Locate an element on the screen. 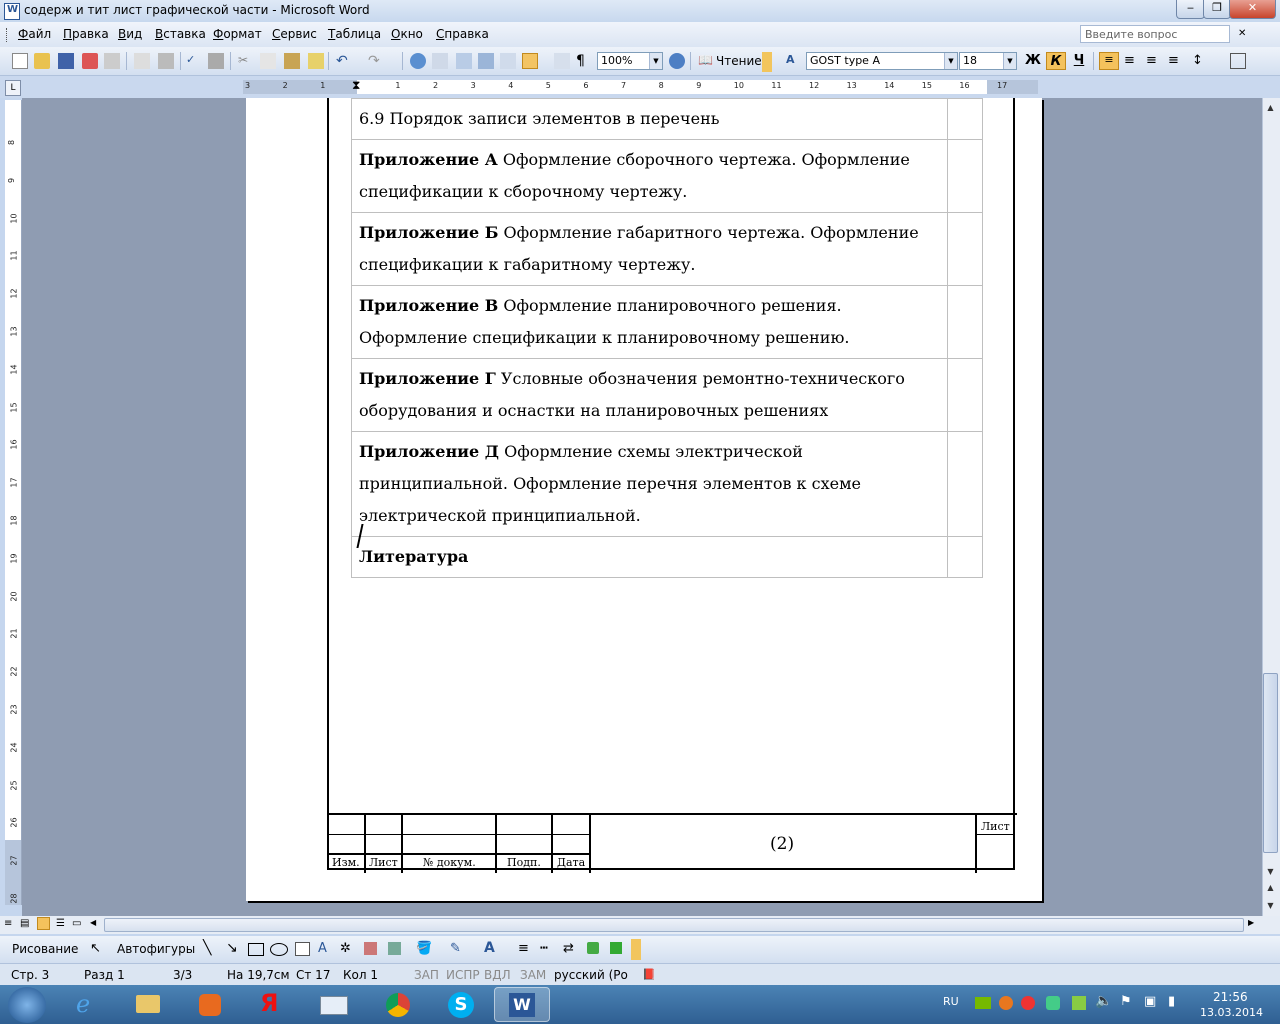 The height and width of the screenshot is (1024, 1280). font-color-icon: A is located at coordinates (489, 948).